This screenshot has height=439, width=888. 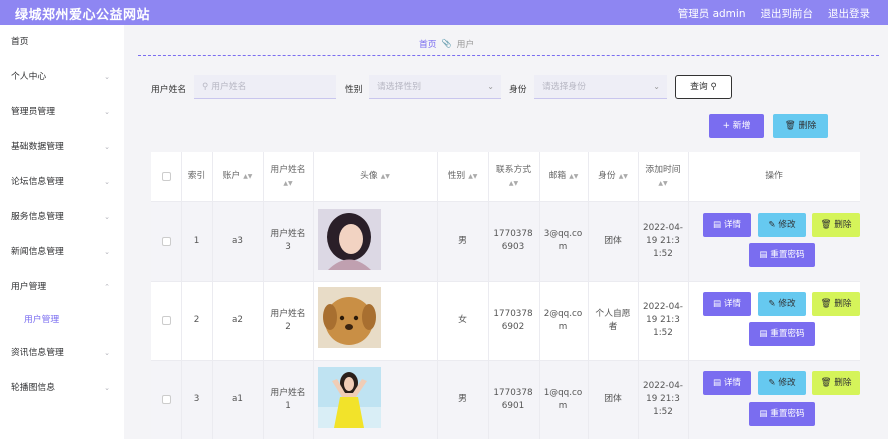 What do you see at coordinates (462, 399) in the screenshot?
I see `cell-gender: 男` at bounding box center [462, 399].